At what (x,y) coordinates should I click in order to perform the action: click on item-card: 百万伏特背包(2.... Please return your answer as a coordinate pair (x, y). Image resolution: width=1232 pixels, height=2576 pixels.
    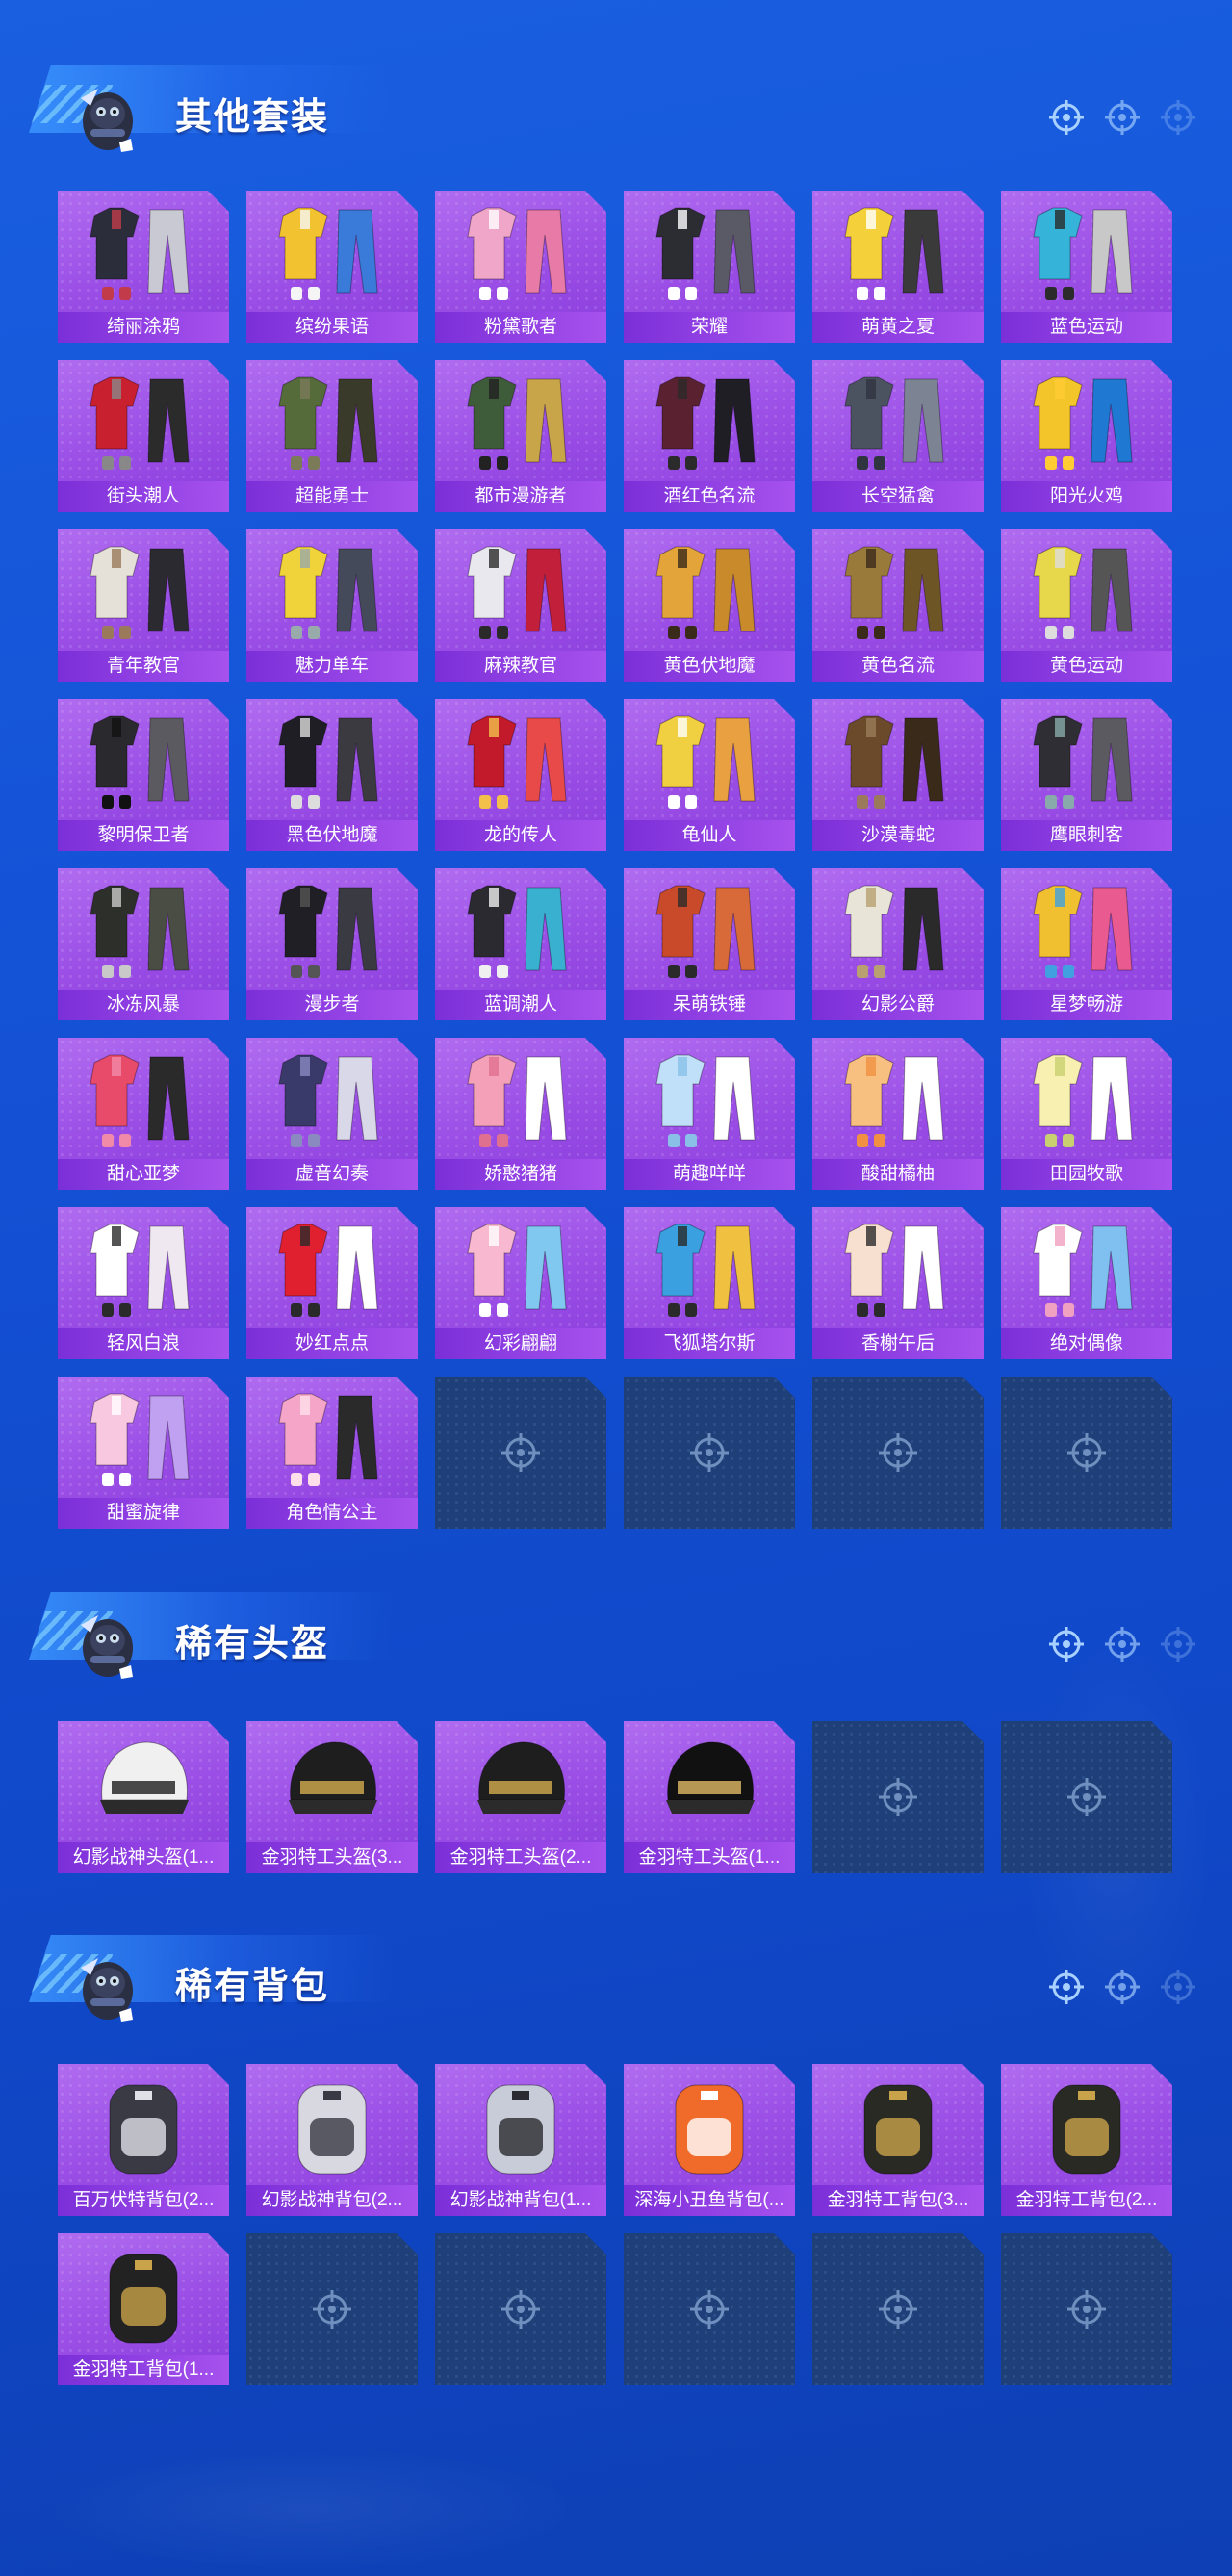
    Looking at the image, I should click on (143, 2140).